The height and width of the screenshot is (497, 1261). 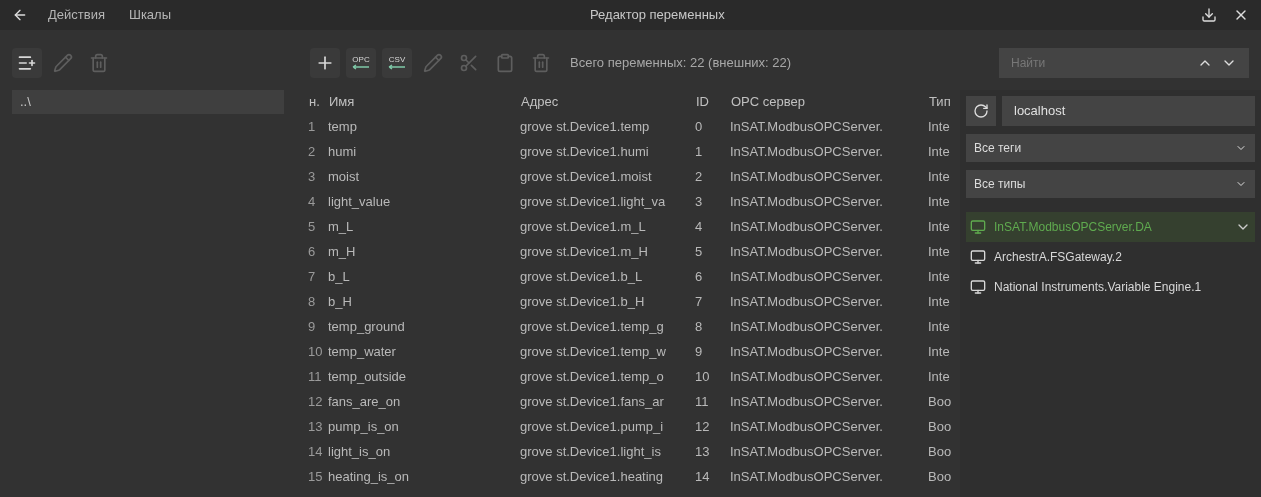 What do you see at coordinates (341, 226) in the screenshot?
I see `table-cell-text: m_L` at bounding box center [341, 226].